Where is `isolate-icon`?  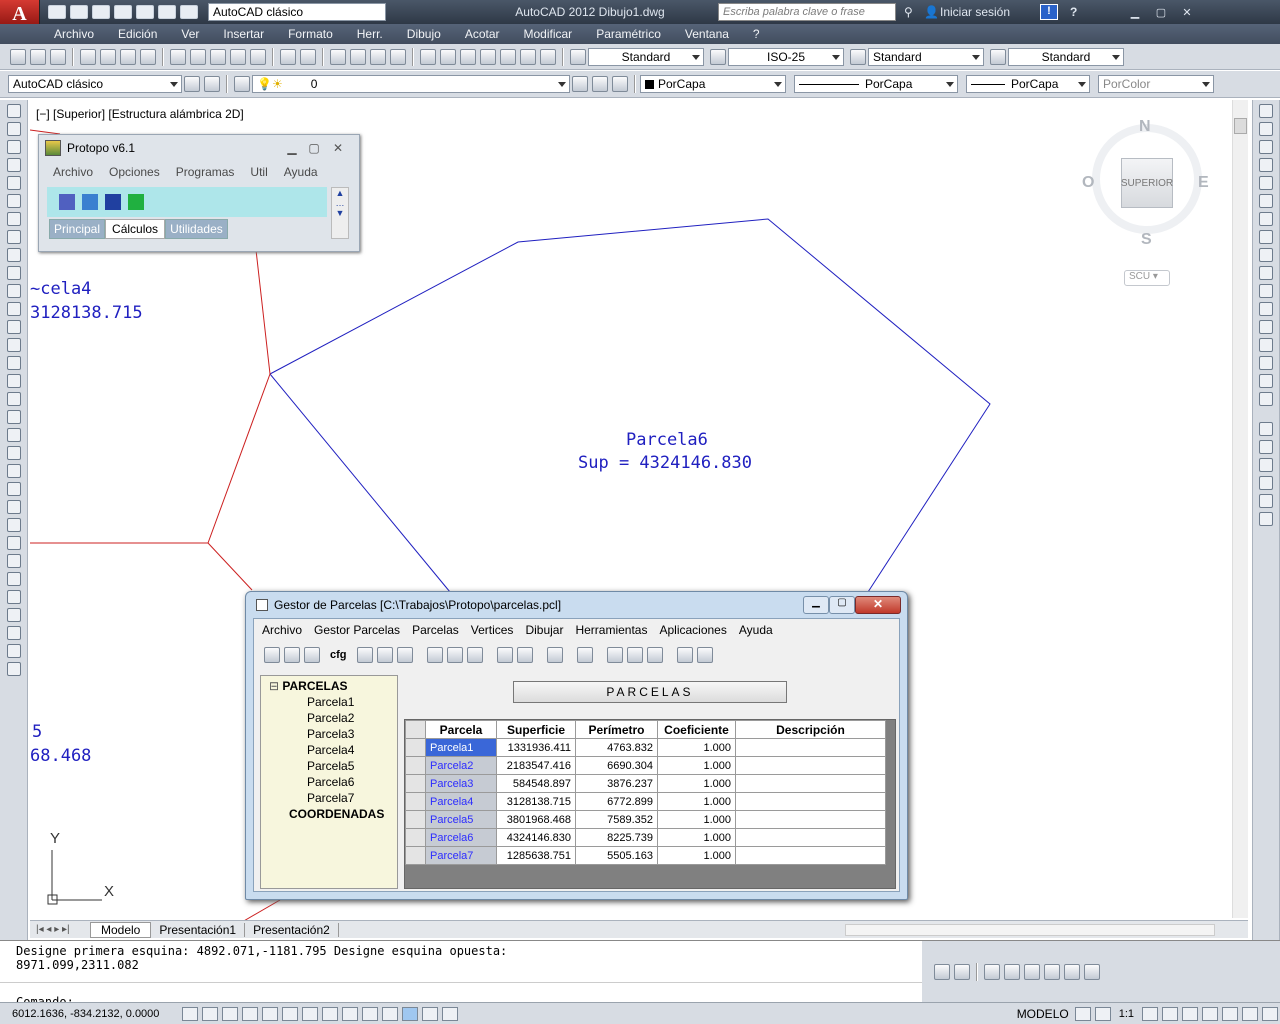
isolate-icon is located at coordinates (1250, 1013).